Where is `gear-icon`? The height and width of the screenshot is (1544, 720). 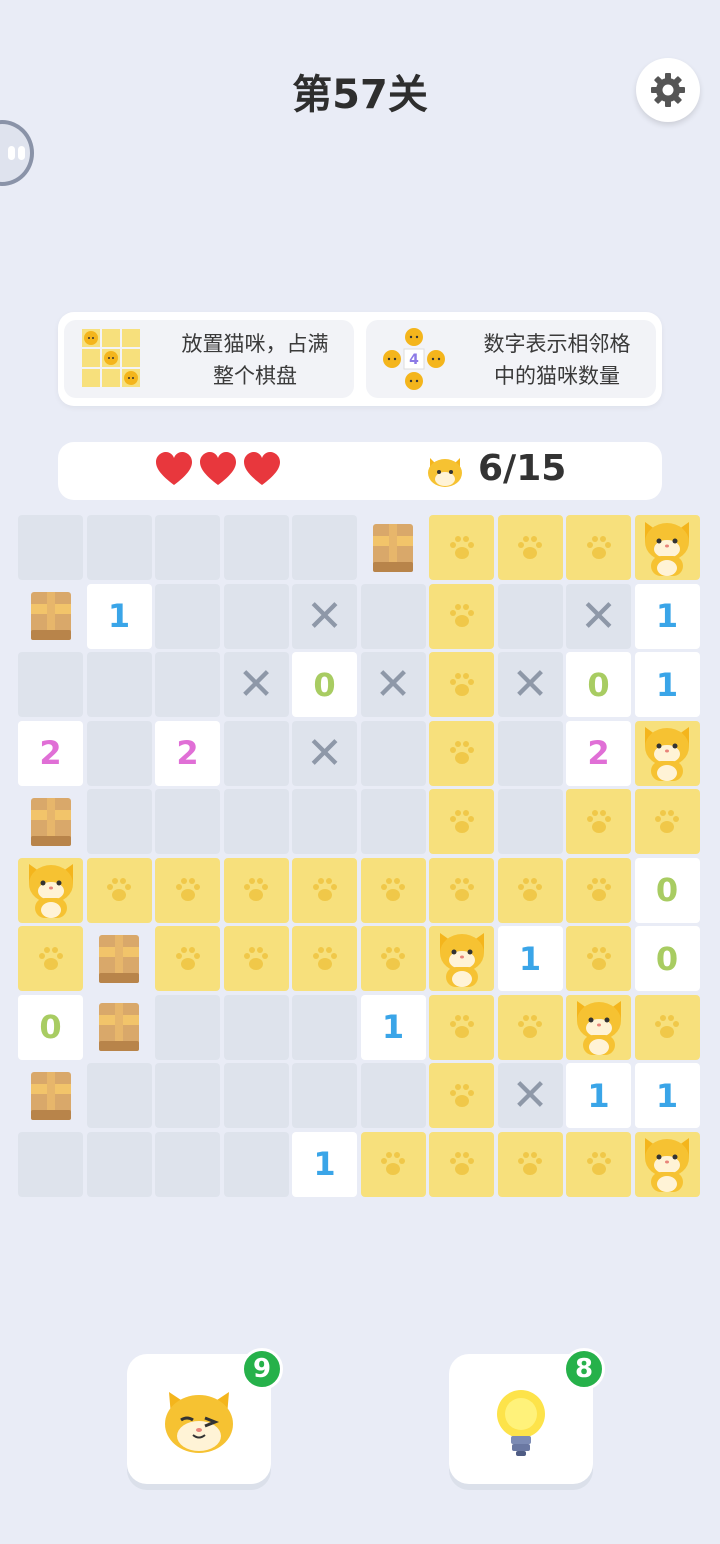 gear-icon is located at coordinates (668, 90).